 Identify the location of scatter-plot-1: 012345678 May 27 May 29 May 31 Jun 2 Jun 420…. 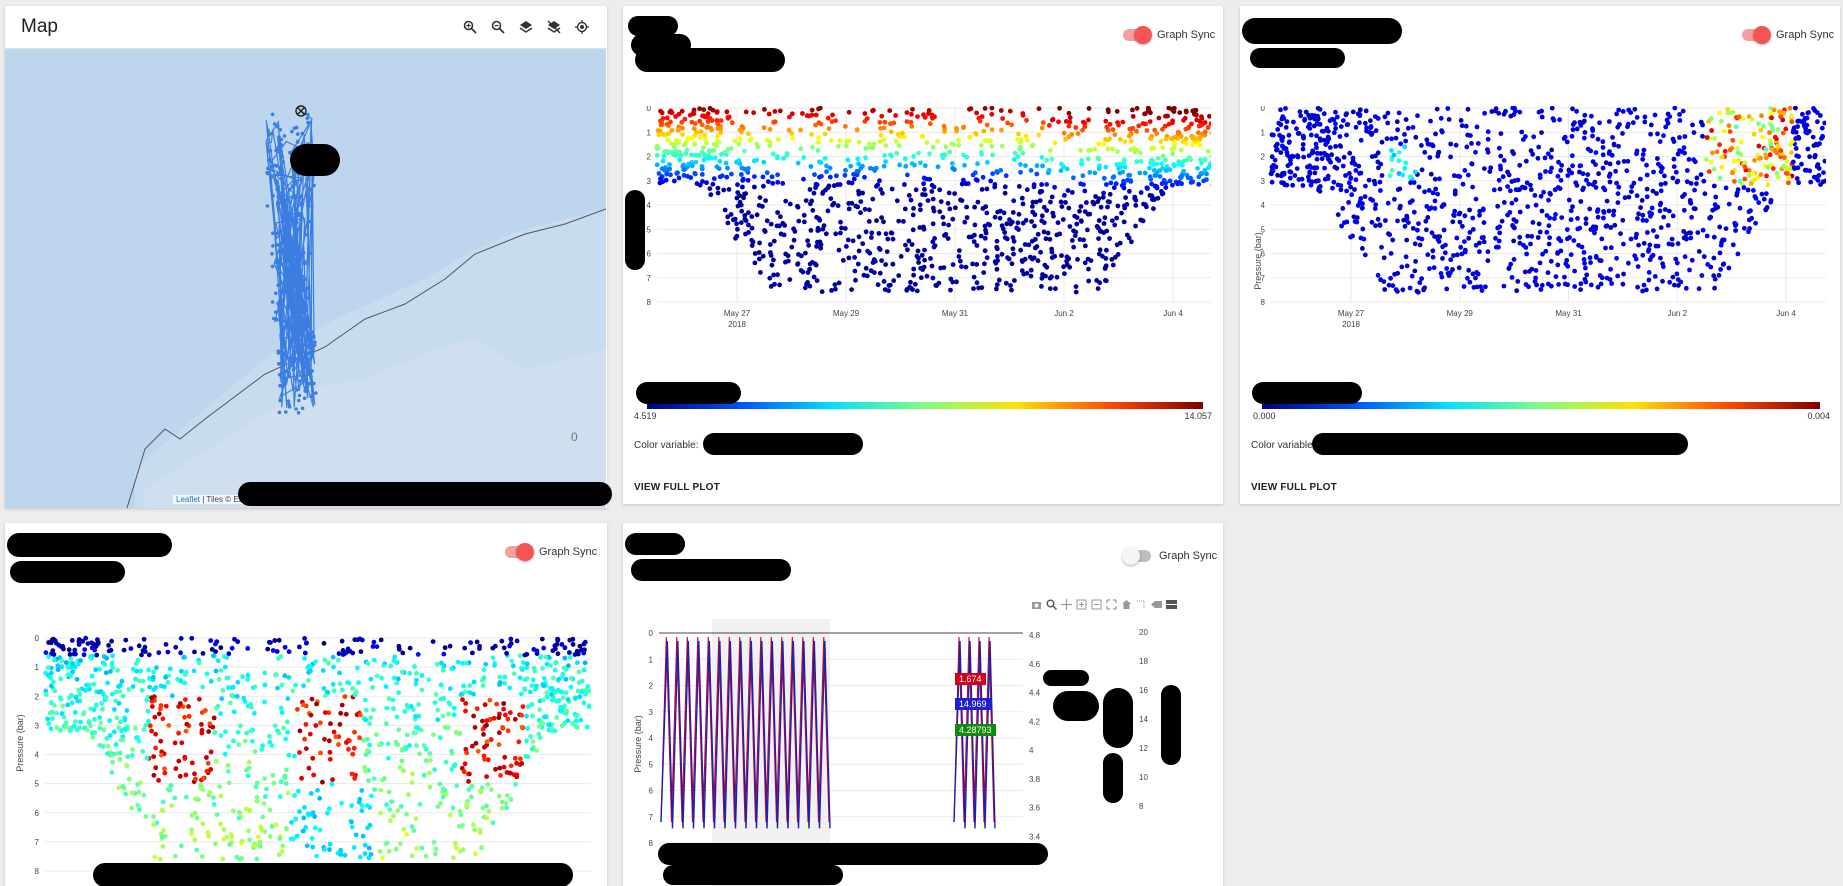
(921, 246).